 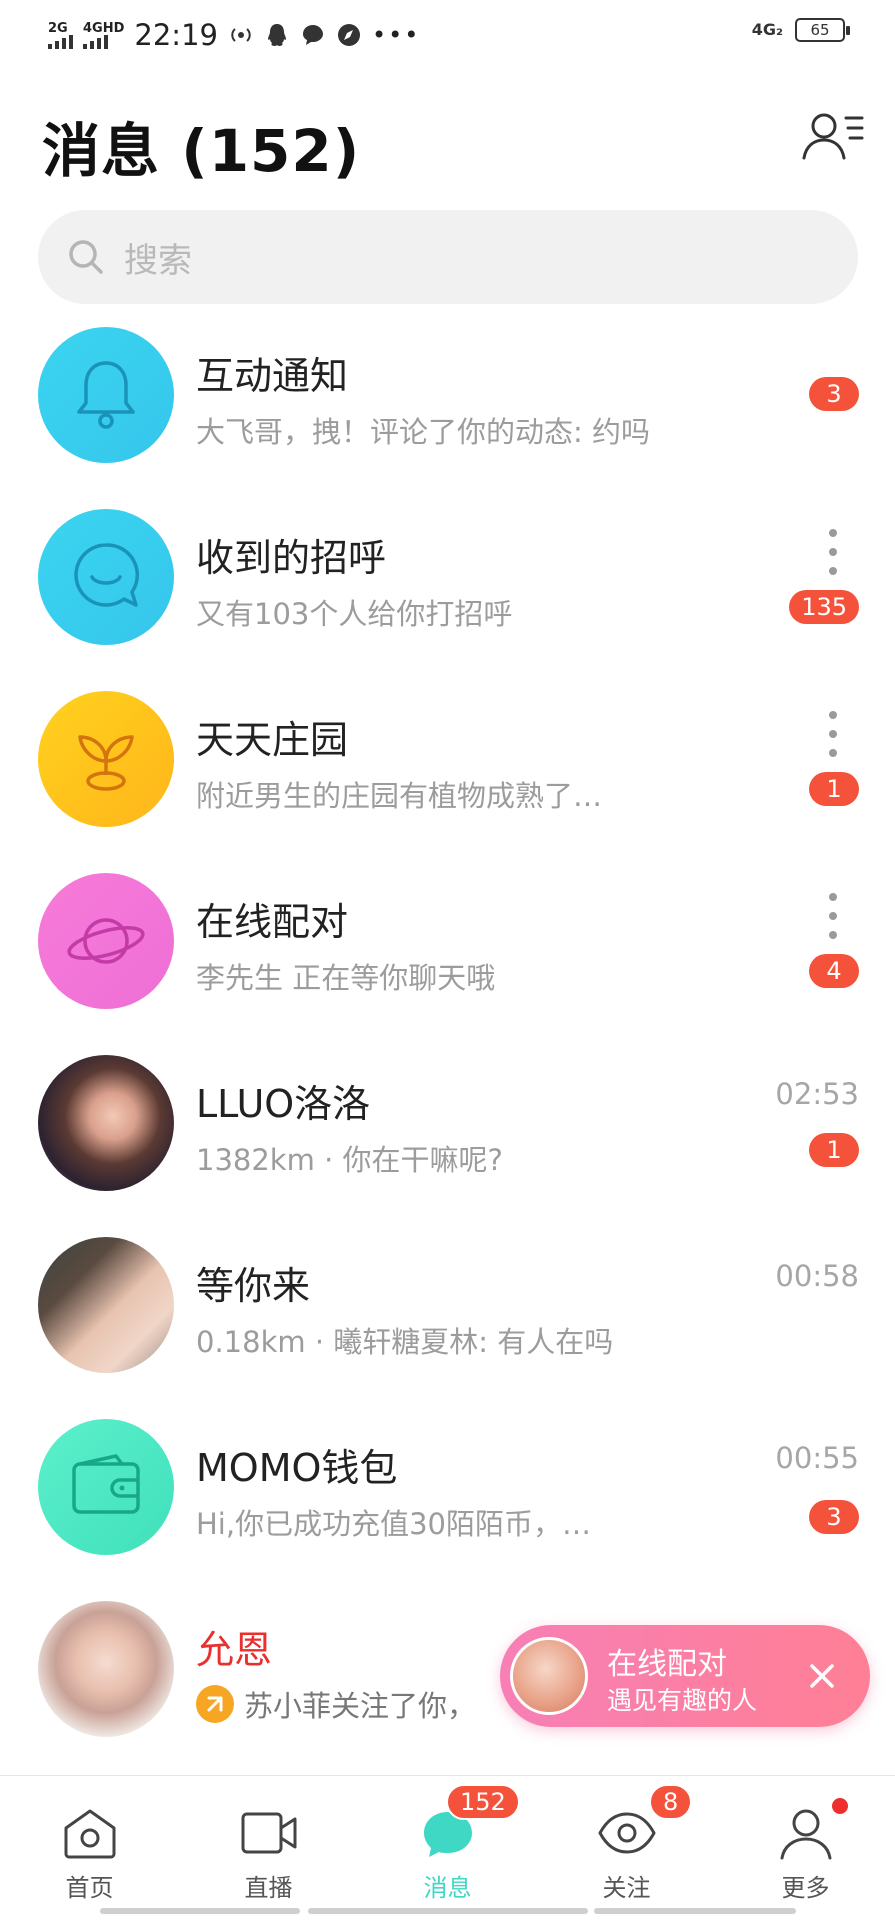 What do you see at coordinates (834, 971) in the screenshot?
I see `unread-badge: 4` at bounding box center [834, 971].